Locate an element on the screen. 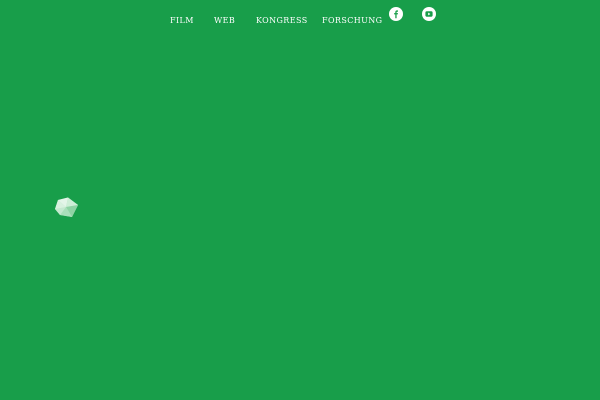 This screenshot has height=400, width=600. polygon-logo-icon is located at coordinates (66, 207).